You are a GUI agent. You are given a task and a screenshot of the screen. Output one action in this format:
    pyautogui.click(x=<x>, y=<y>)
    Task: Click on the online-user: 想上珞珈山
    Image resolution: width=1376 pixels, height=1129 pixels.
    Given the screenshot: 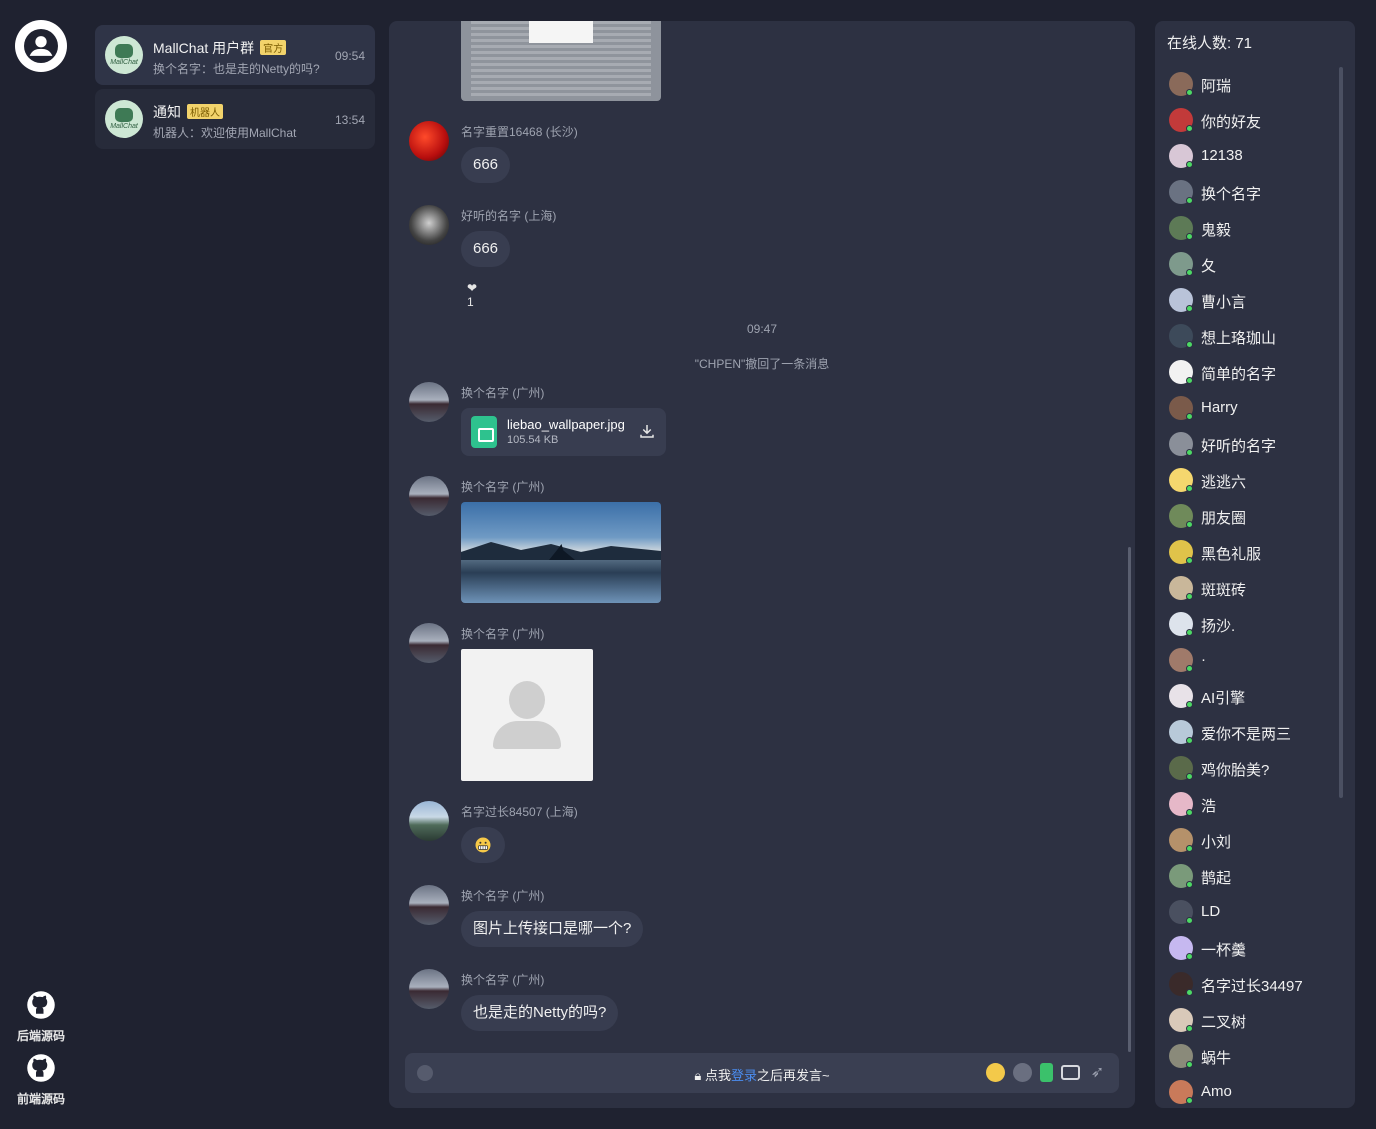 What is the action you would take?
    pyautogui.click(x=1254, y=339)
    